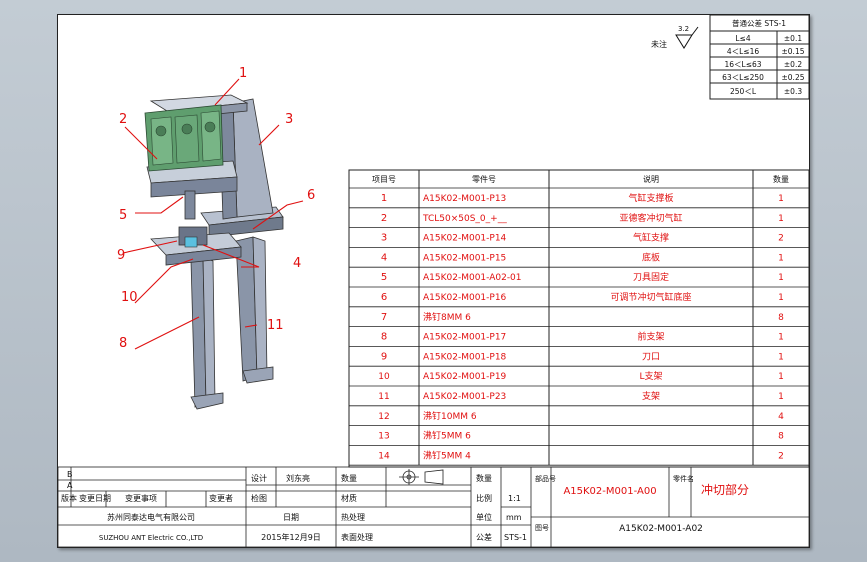 This screenshot has width=867, height=562. Describe the element at coordinates (384, 238) in the screenshot. I see `bom-cell-no: 3` at that location.